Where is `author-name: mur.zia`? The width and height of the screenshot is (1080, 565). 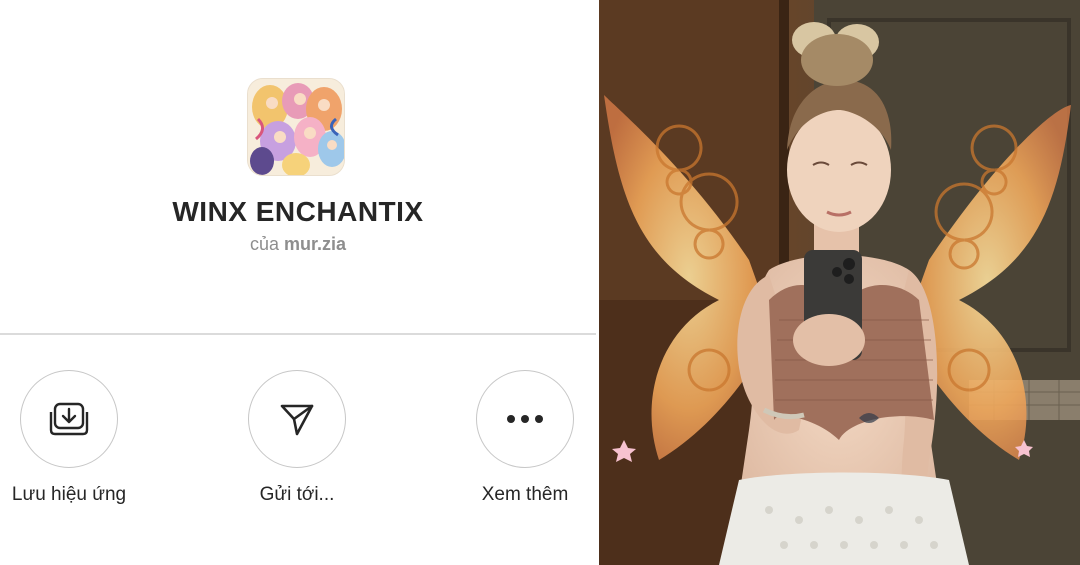 author-name: mur.zia is located at coordinates (315, 244).